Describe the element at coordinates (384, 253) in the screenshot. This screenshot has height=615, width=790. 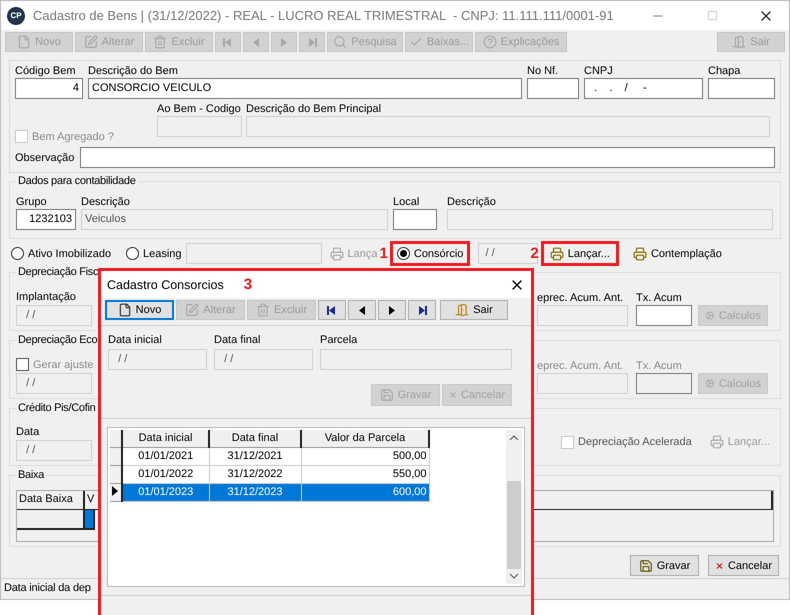
I see `annotation-number: 1` at that location.